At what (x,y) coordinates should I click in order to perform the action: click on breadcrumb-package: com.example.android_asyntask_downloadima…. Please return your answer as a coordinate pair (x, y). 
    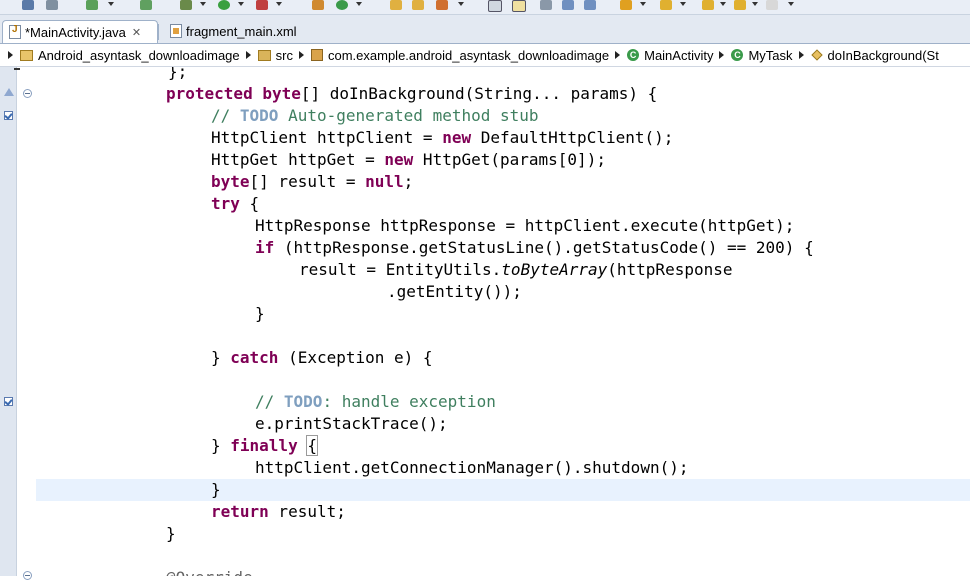
    Looking at the image, I should click on (460, 55).